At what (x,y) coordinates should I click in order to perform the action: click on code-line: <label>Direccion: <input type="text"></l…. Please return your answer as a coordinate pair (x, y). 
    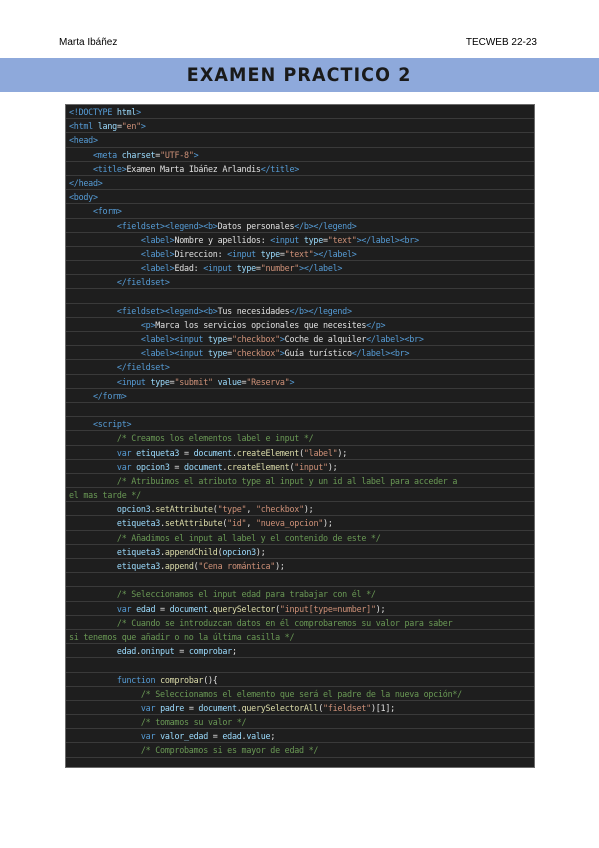
    Looking at the image, I should click on (300, 254).